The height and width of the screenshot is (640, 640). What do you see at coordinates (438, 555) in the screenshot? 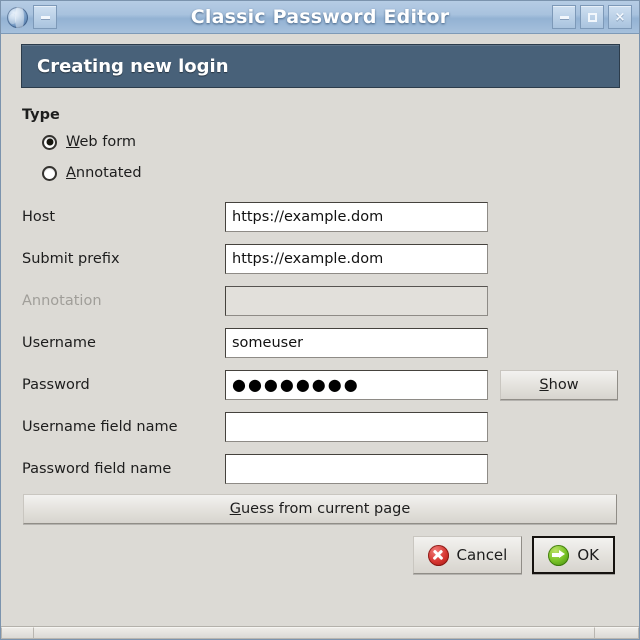
I see `cancel-icon` at bounding box center [438, 555].